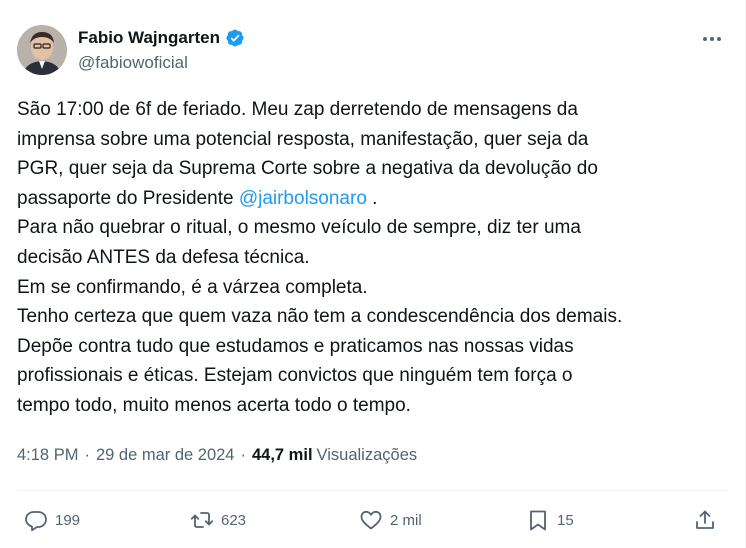 This screenshot has height=548, width=746. Describe the element at coordinates (52, 520) in the screenshot. I see `reply-button: 199` at that location.